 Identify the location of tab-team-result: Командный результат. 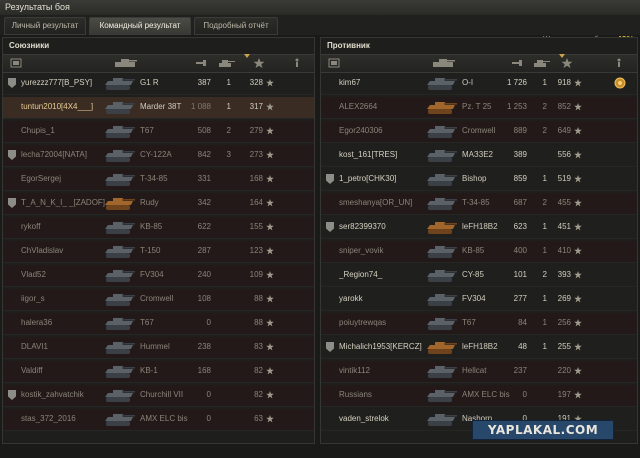
(140, 26).